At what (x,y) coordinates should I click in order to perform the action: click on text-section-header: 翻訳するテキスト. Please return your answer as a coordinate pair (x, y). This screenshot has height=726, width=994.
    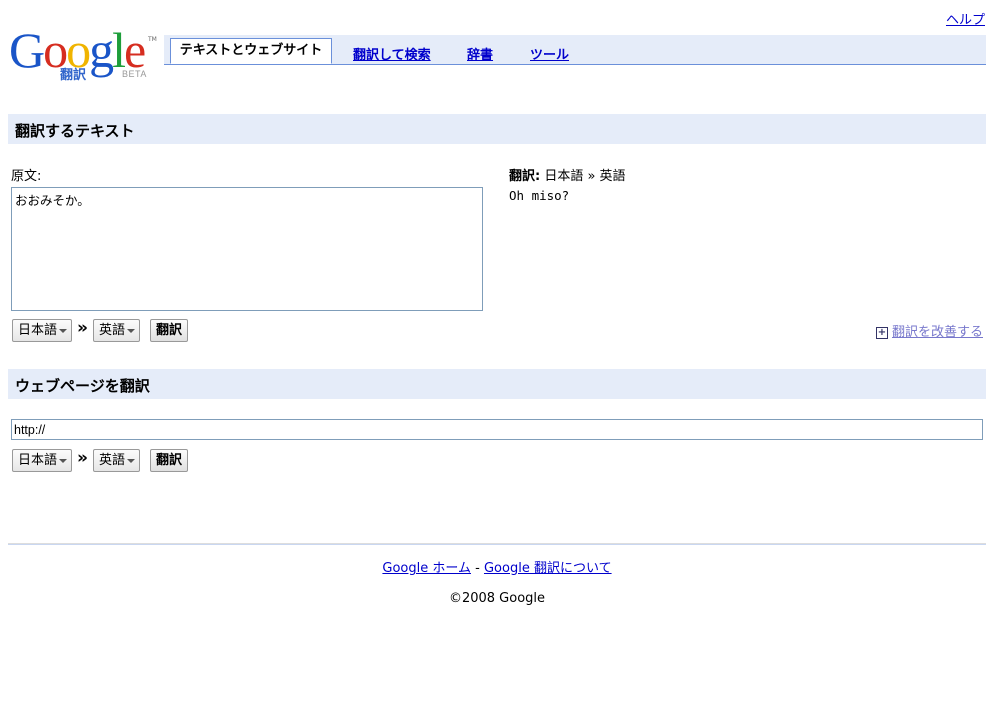
    Looking at the image, I should click on (497, 129).